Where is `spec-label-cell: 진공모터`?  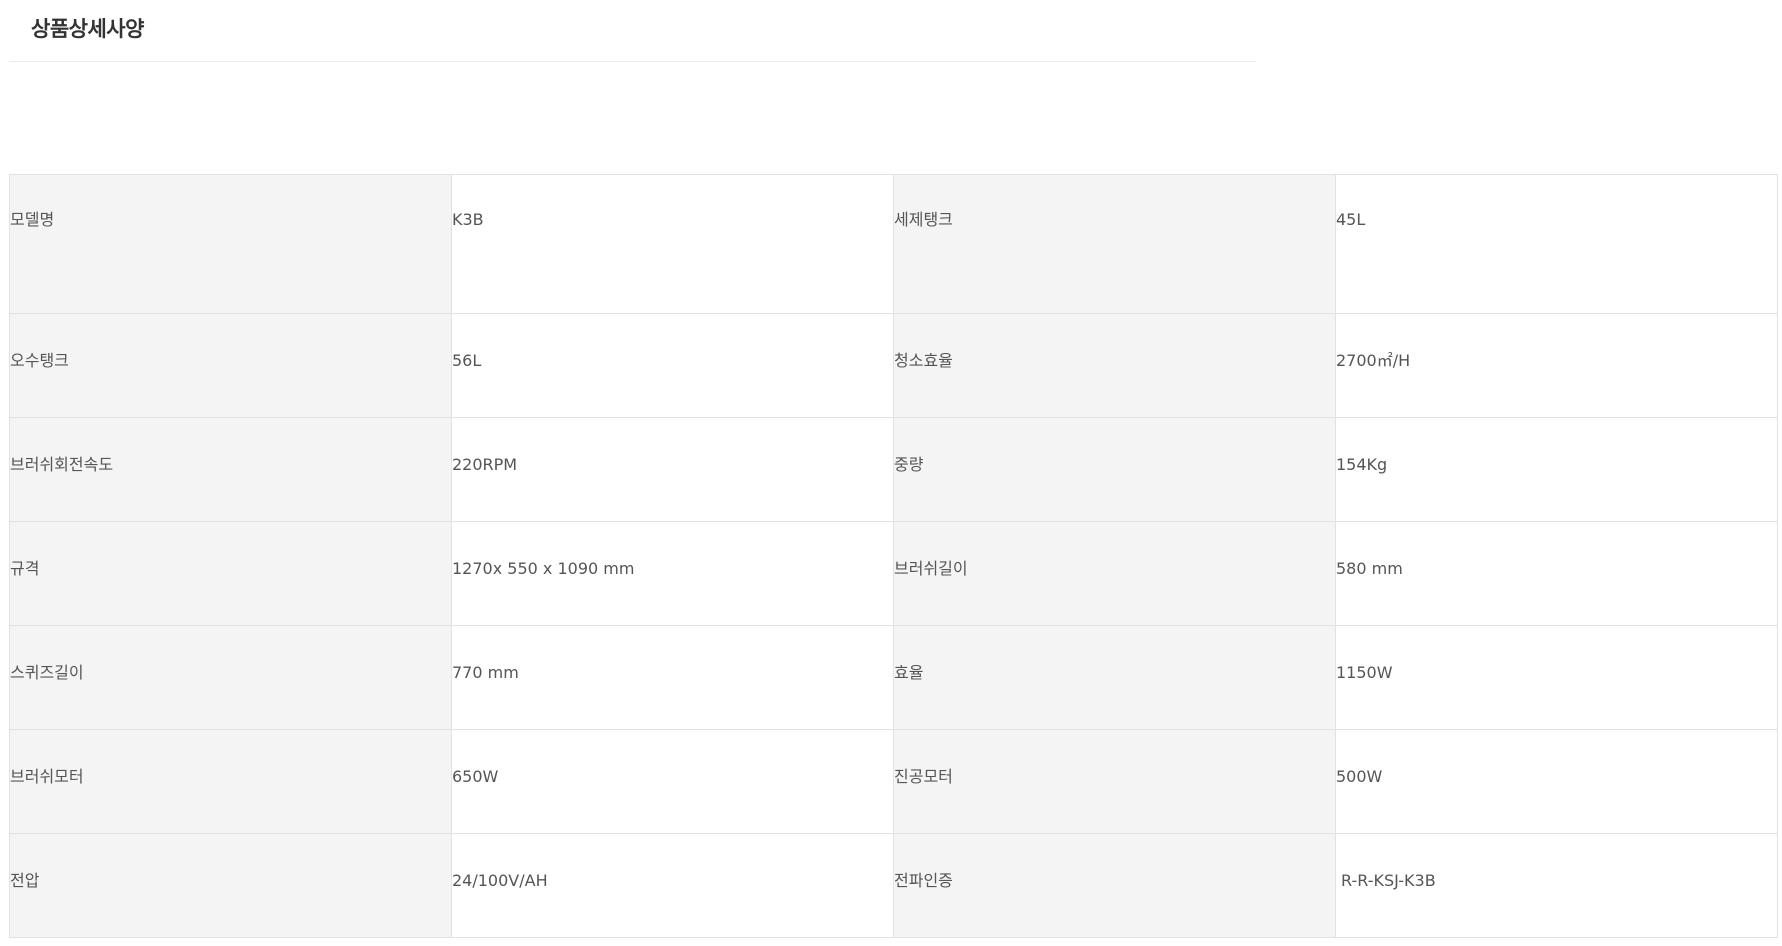 spec-label-cell: 진공모터 is located at coordinates (1114, 781).